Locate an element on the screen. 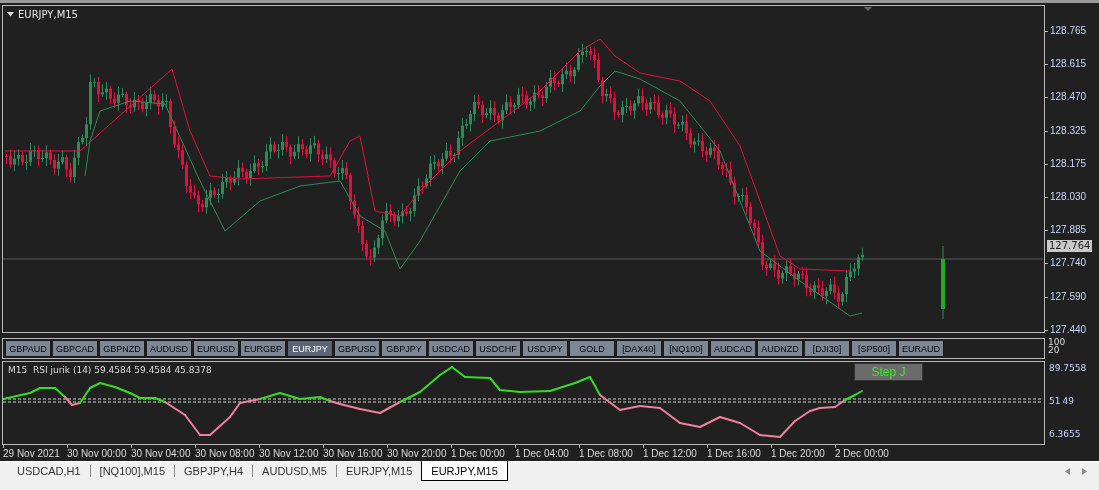 The height and width of the screenshot is (490, 1099). time-label: 1 Dec 00:00 is located at coordinates (478, 453).